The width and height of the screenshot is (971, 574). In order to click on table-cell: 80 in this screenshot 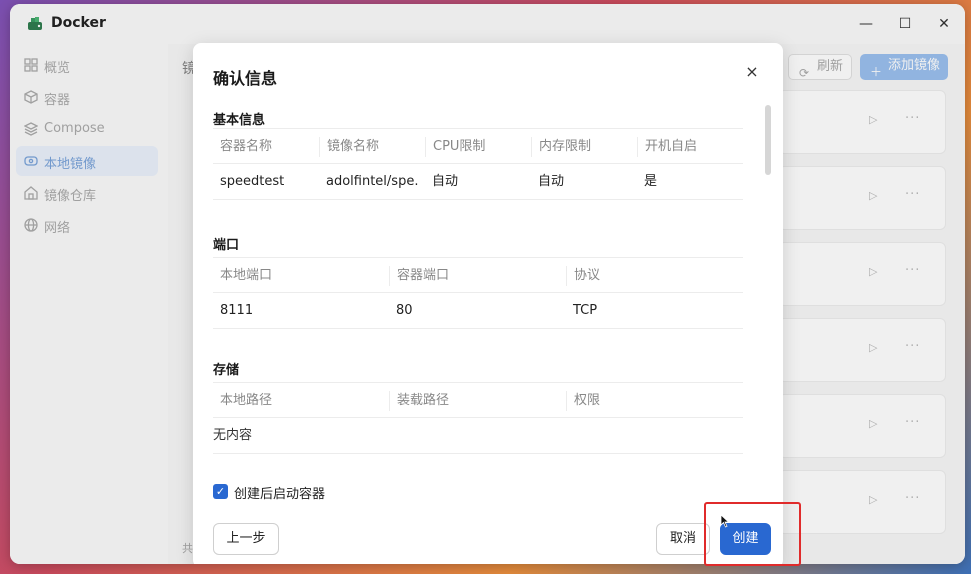, I will do `click(404, 310)`.